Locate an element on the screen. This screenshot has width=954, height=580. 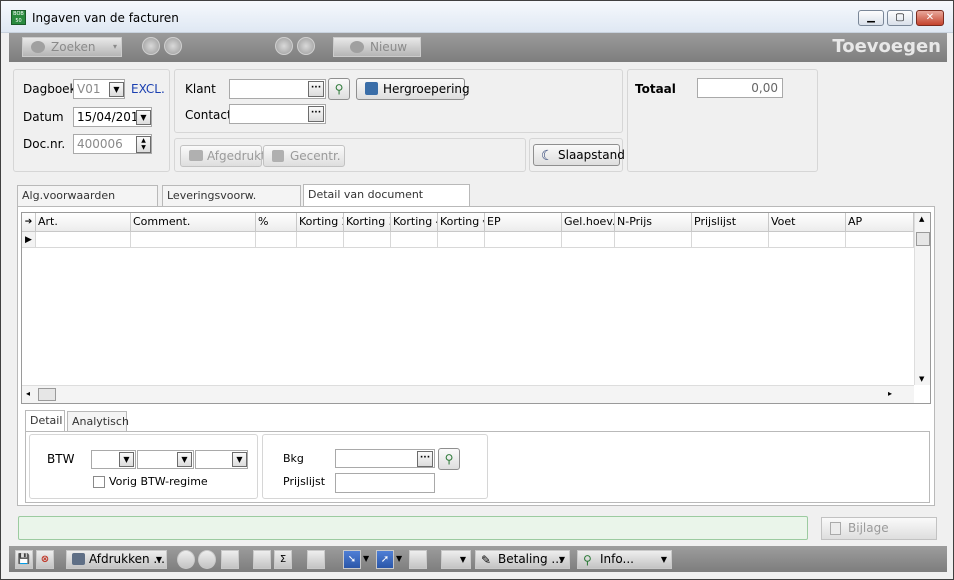
col-discount2: Korting 2 is located at coordinates (320, 222).